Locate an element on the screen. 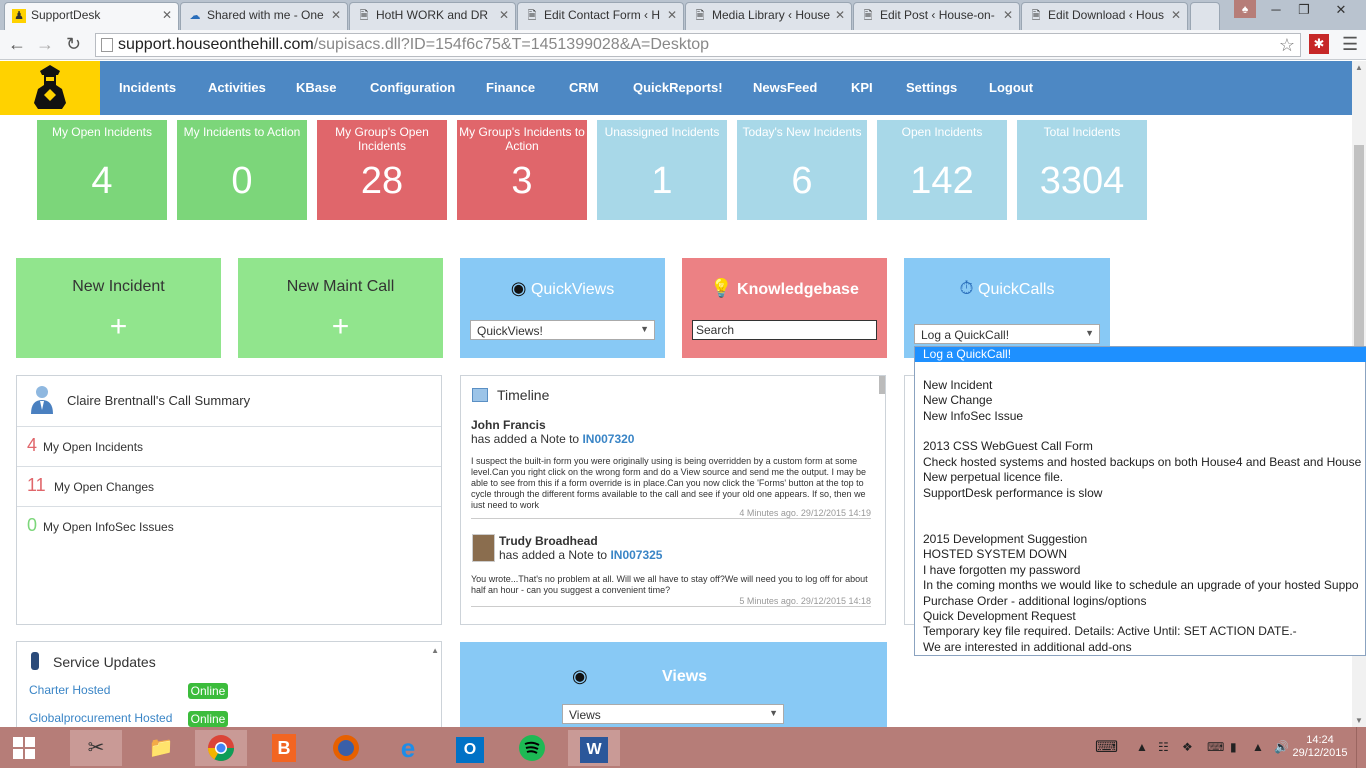  back-arrow-icon: ← is located at coordinates (17, 44).